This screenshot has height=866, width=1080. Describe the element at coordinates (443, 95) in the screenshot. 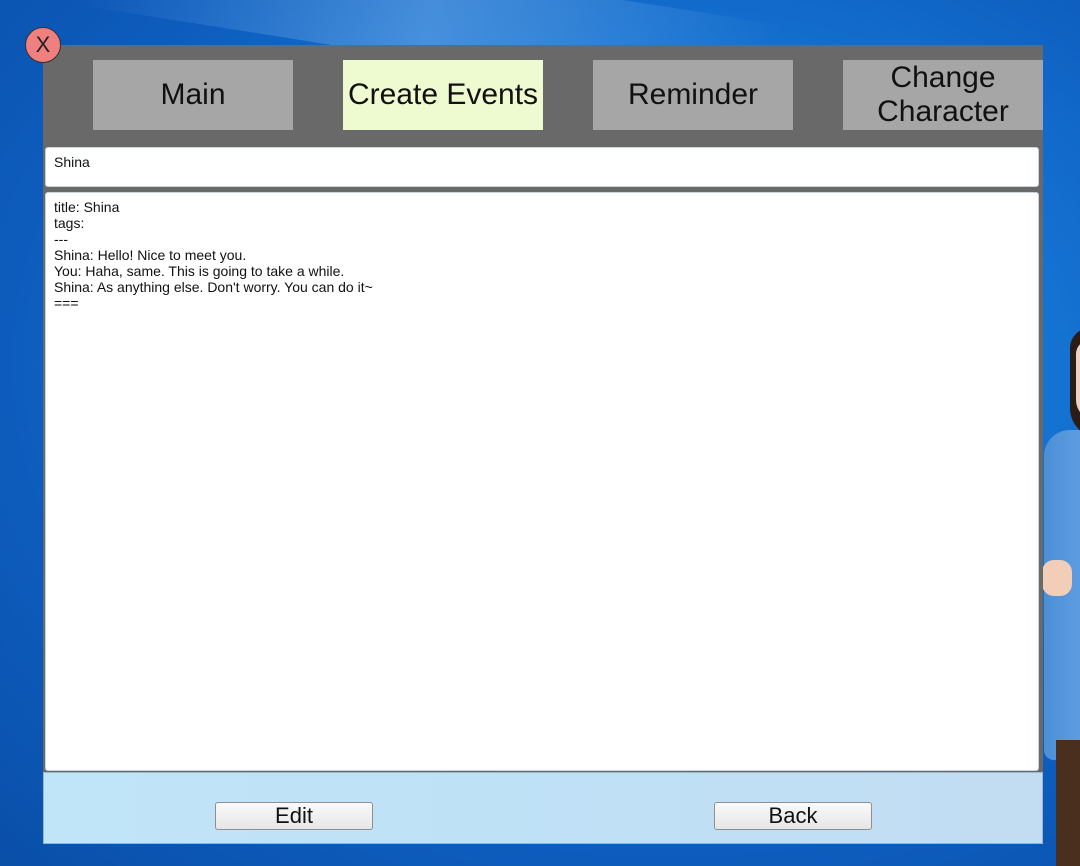

I see `tab-create-events: Create Events` at that location.